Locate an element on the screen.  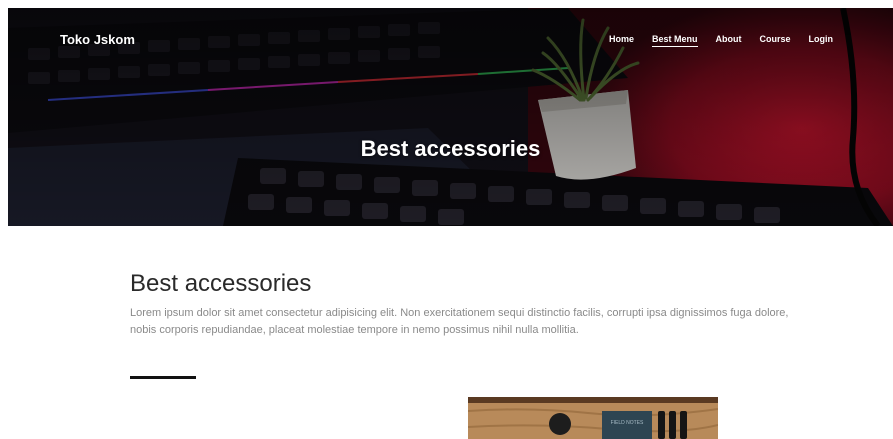
nav-item-about: About is located at coordinates (729, 40).